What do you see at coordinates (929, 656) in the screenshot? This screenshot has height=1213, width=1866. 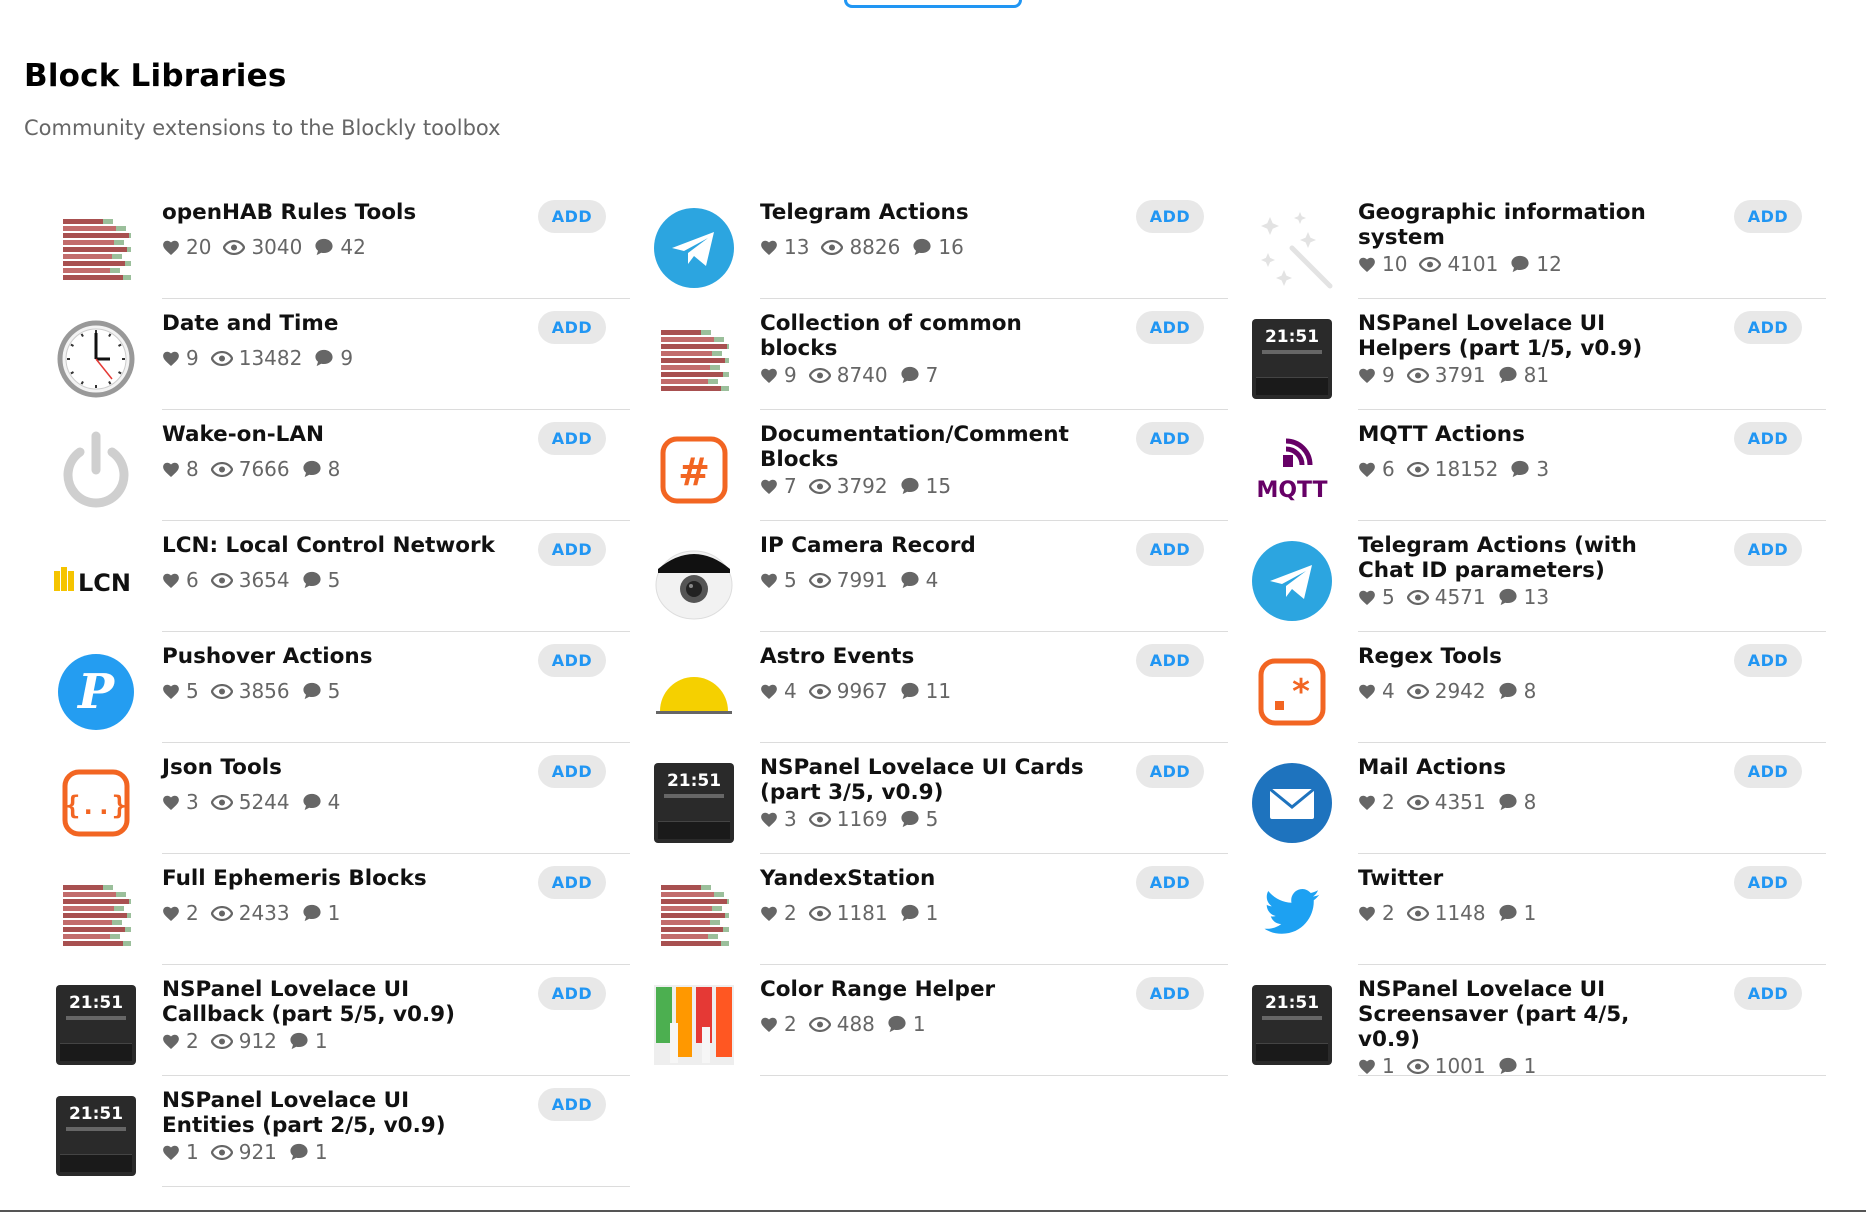 I see `library-name: Astro Events` at bounding box center [929, 656].